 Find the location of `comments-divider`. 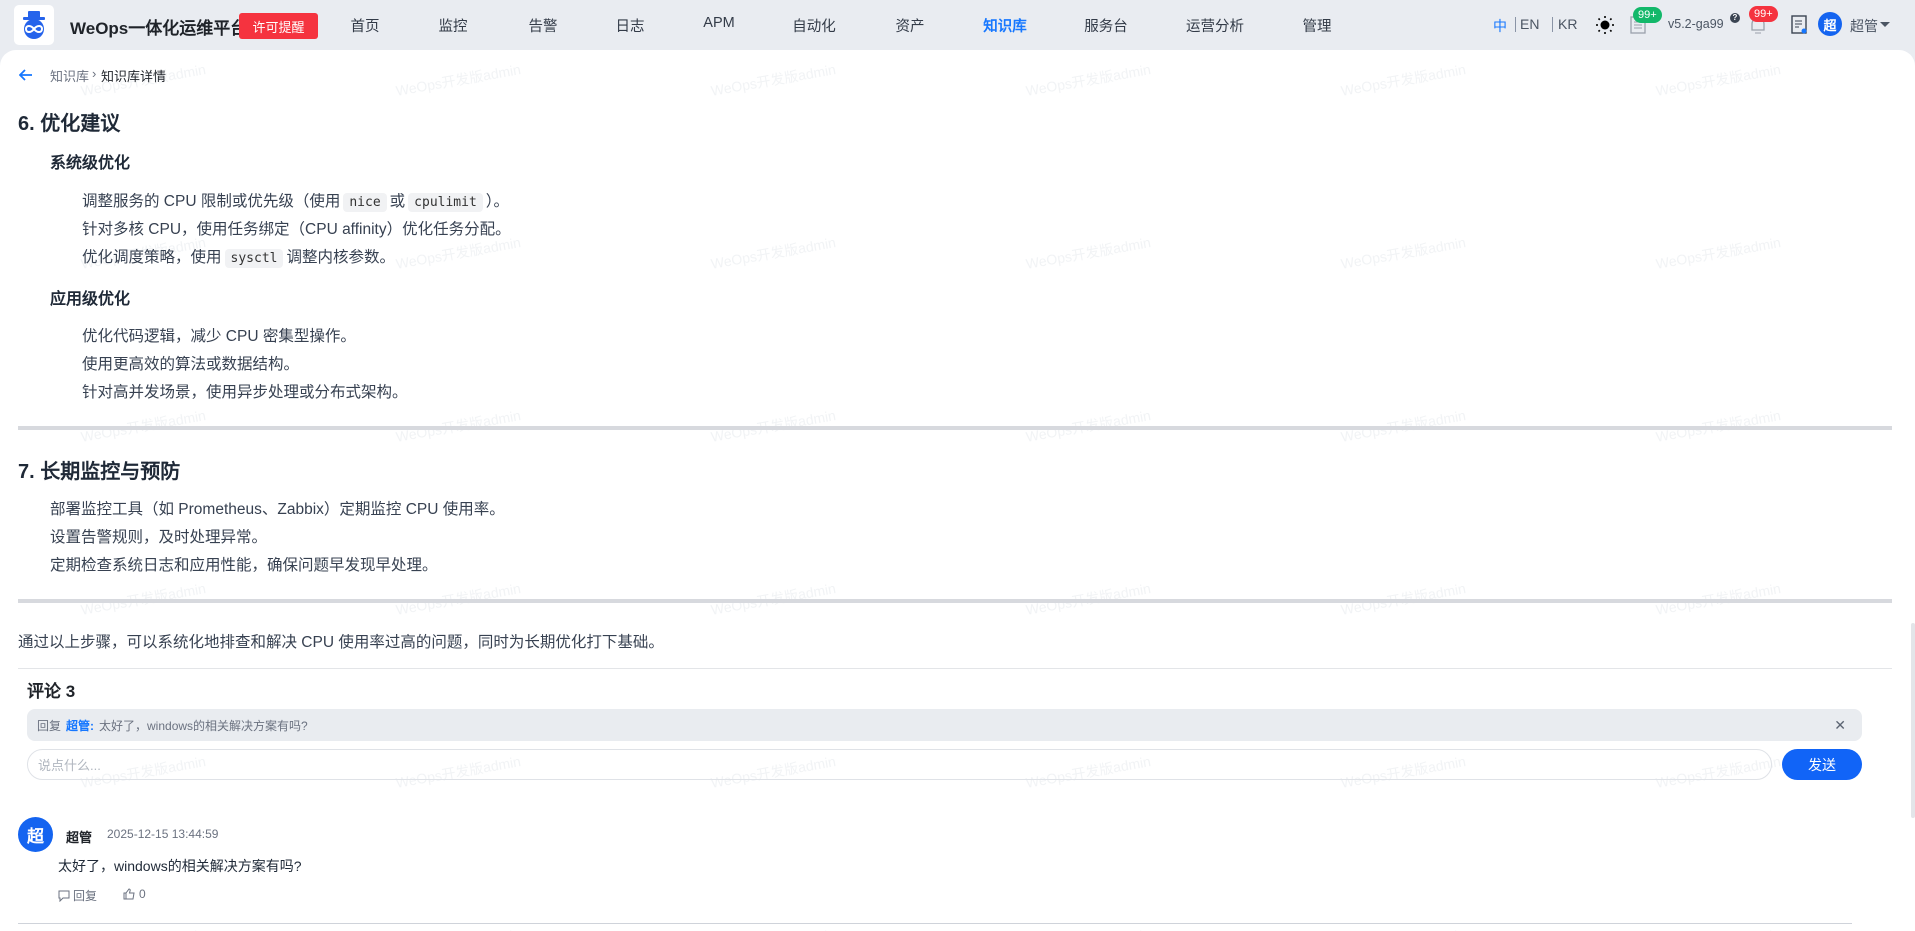

comments-divider is located at coordinates (955, 668).